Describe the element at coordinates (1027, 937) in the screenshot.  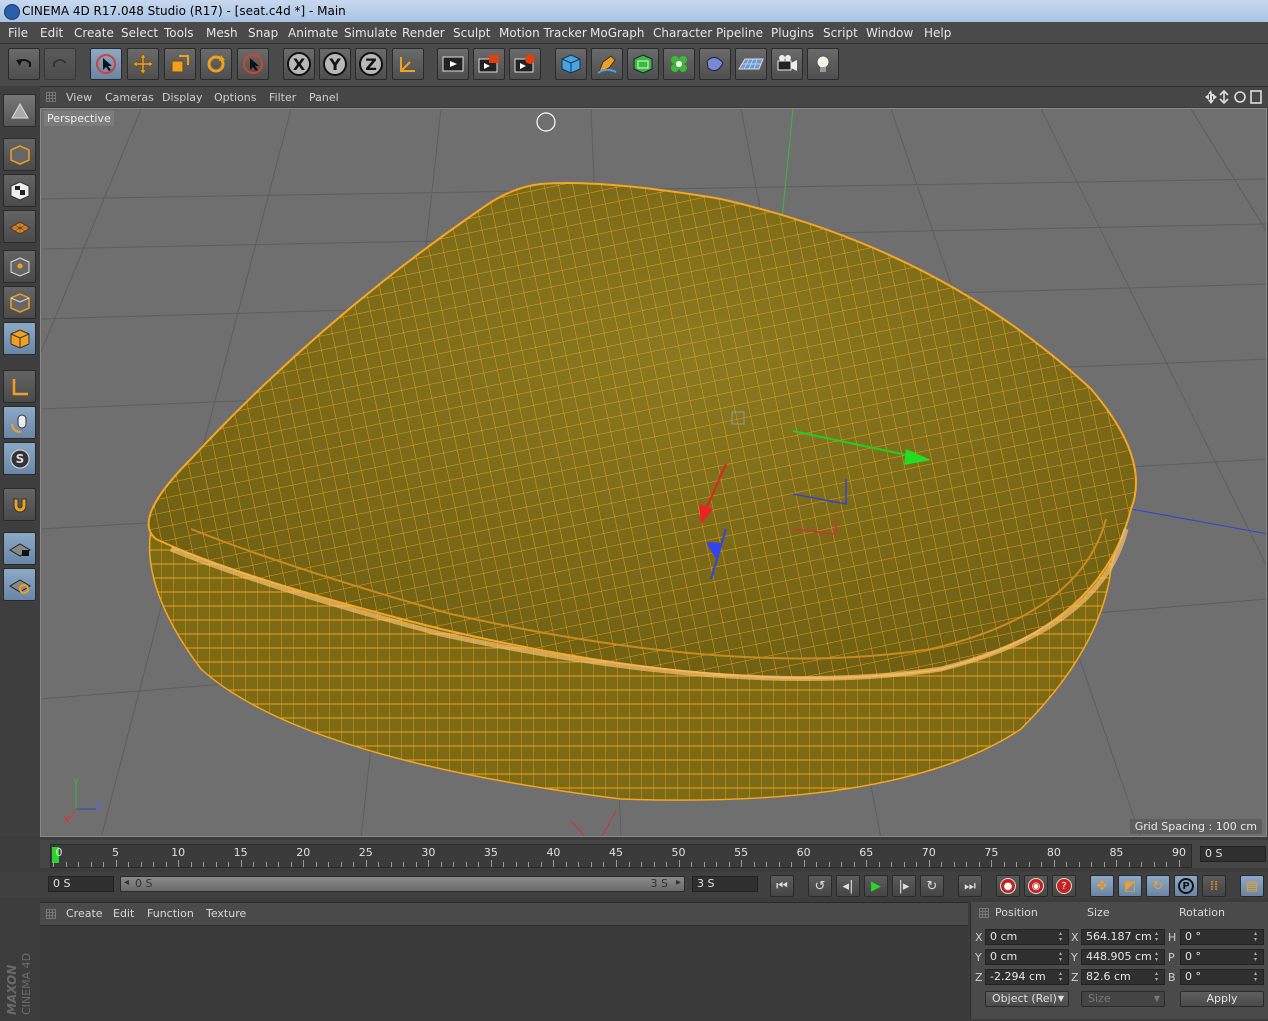
I see `position-x-field: 0 cm` at that location.